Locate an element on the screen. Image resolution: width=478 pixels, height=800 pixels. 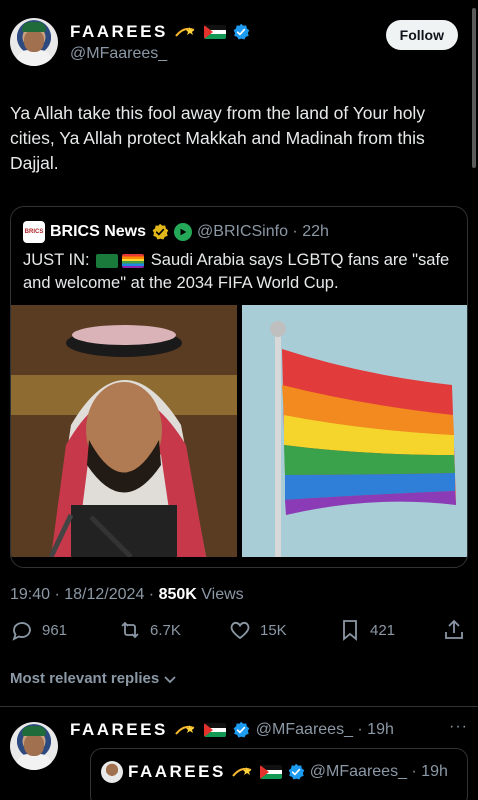
rainbow-flag-icon is located at coordinates (133, 260).